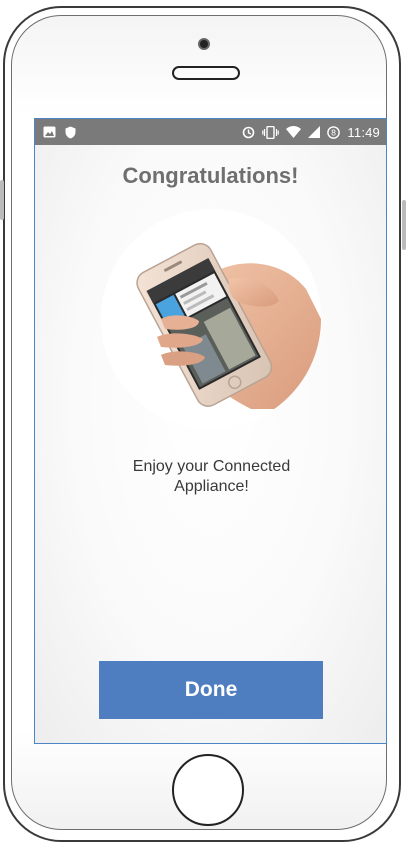 The image size is (406, 850). I want to click on wifi-icon, so click(294, 132).